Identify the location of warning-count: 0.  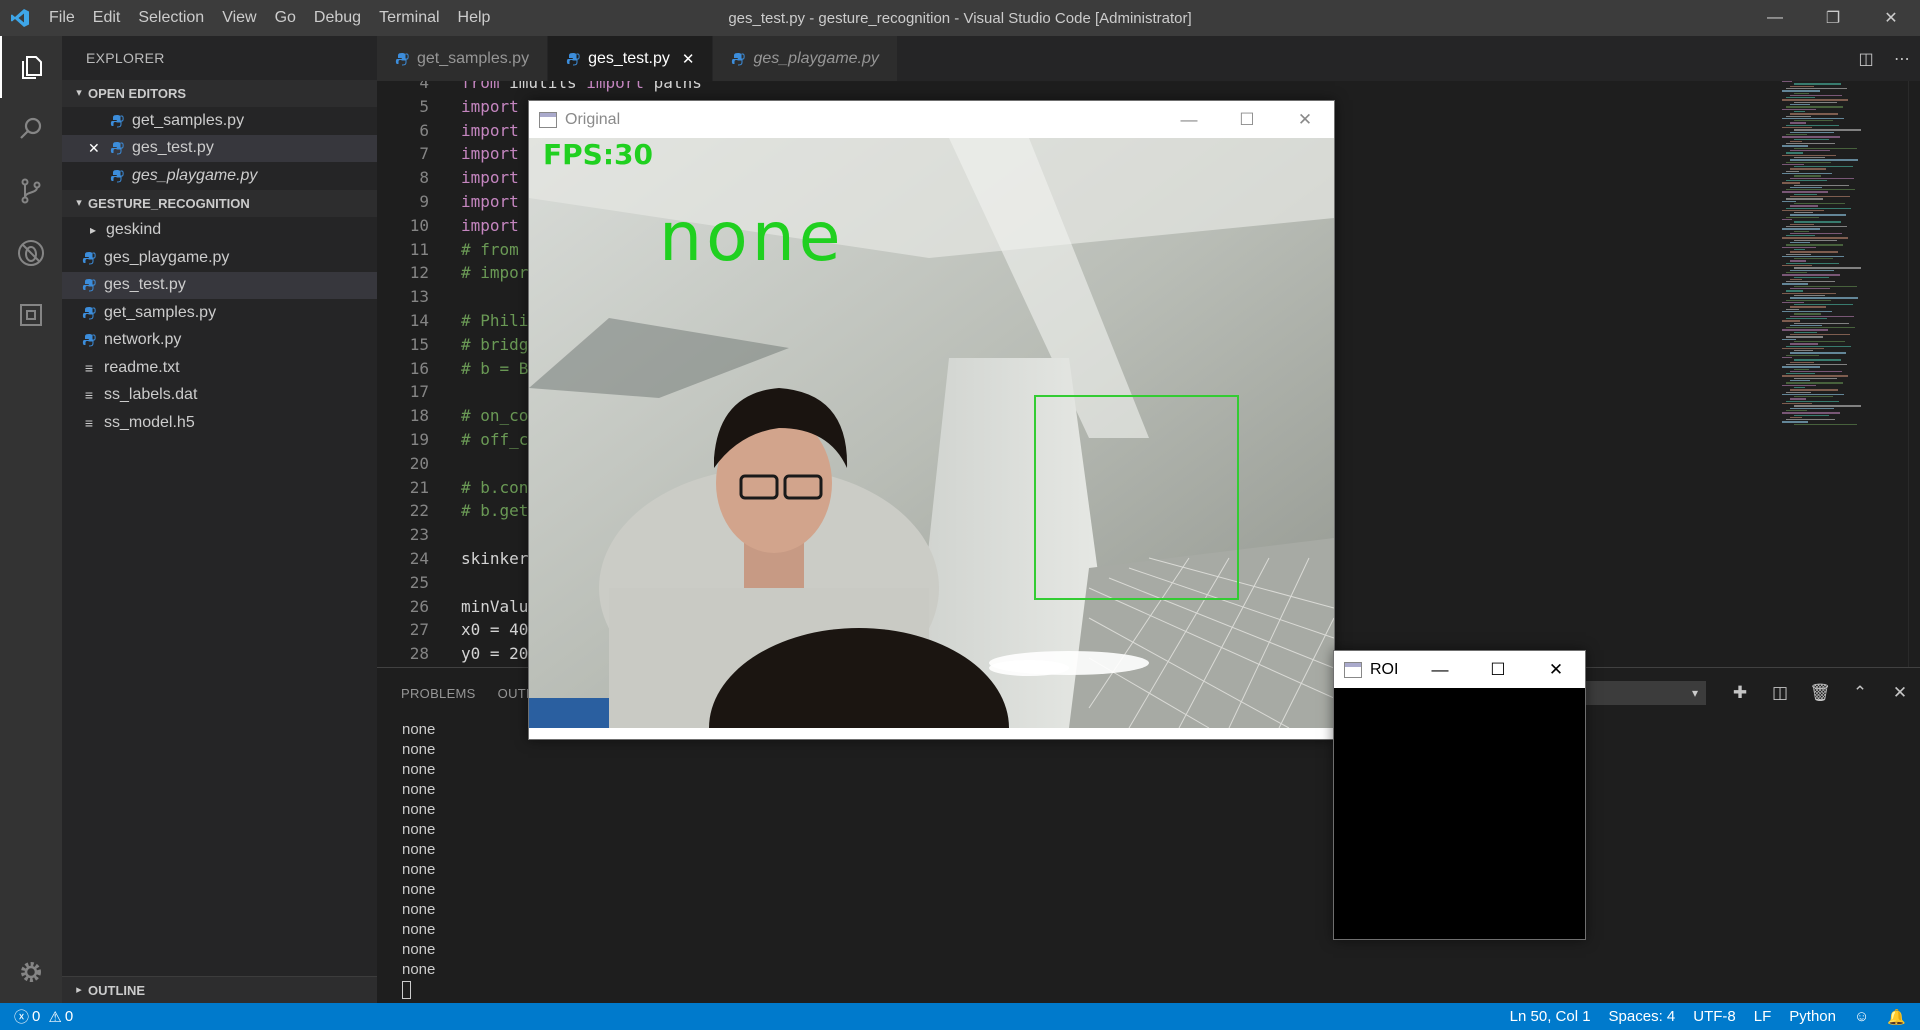
(69, 1016).